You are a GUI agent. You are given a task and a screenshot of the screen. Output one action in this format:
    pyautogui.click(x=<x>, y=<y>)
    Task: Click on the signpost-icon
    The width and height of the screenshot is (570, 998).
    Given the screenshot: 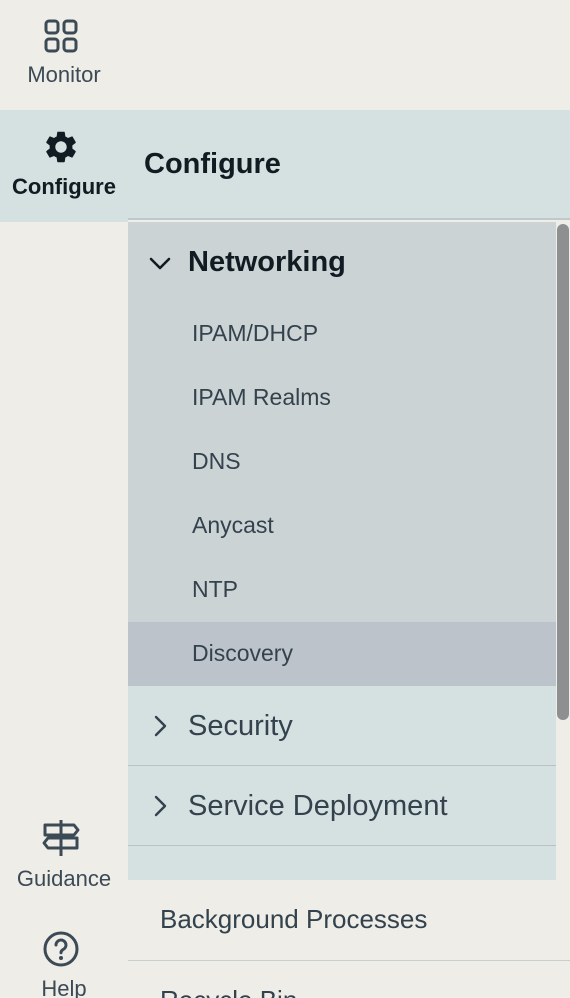 What is the action you would take?
    pyautogui.click(x=61, y=838)
    